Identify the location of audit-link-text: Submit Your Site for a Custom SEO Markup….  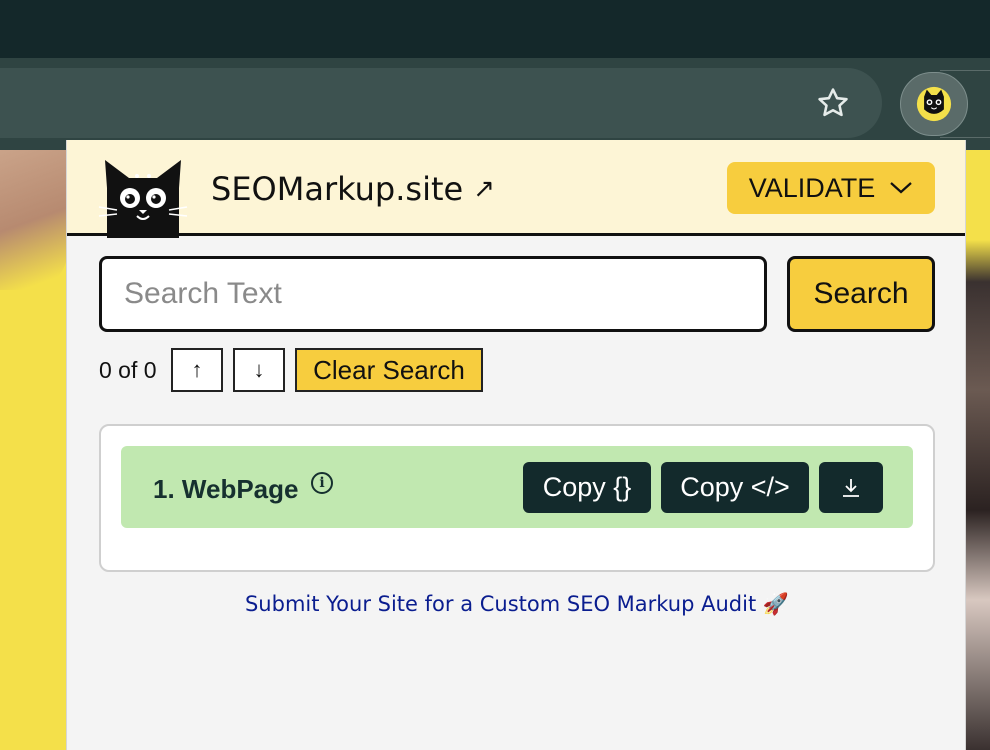
(500, 604).